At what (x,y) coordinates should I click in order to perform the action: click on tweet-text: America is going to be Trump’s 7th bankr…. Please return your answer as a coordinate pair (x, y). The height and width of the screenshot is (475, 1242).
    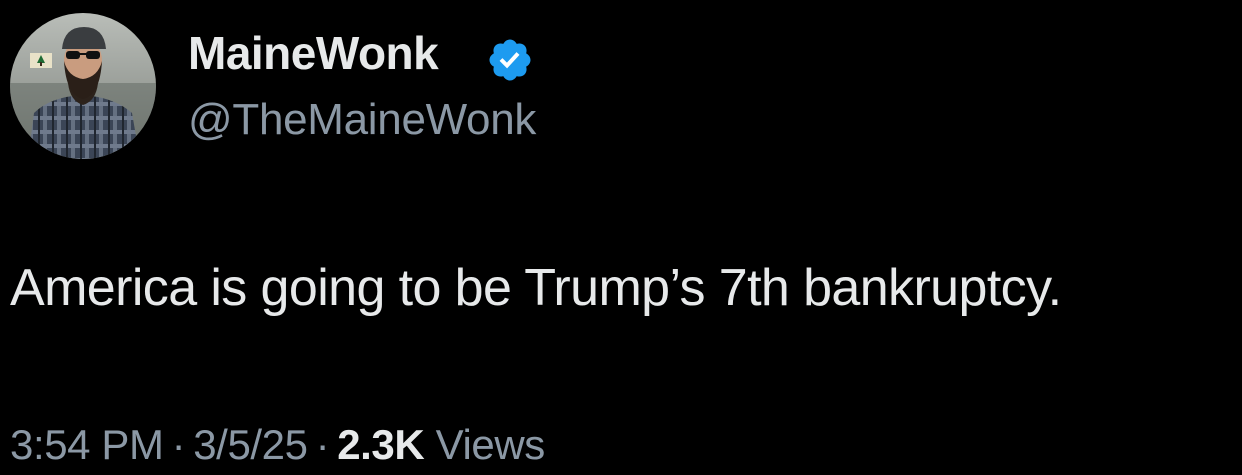
    Looking at the image, I should click on (536, 288).